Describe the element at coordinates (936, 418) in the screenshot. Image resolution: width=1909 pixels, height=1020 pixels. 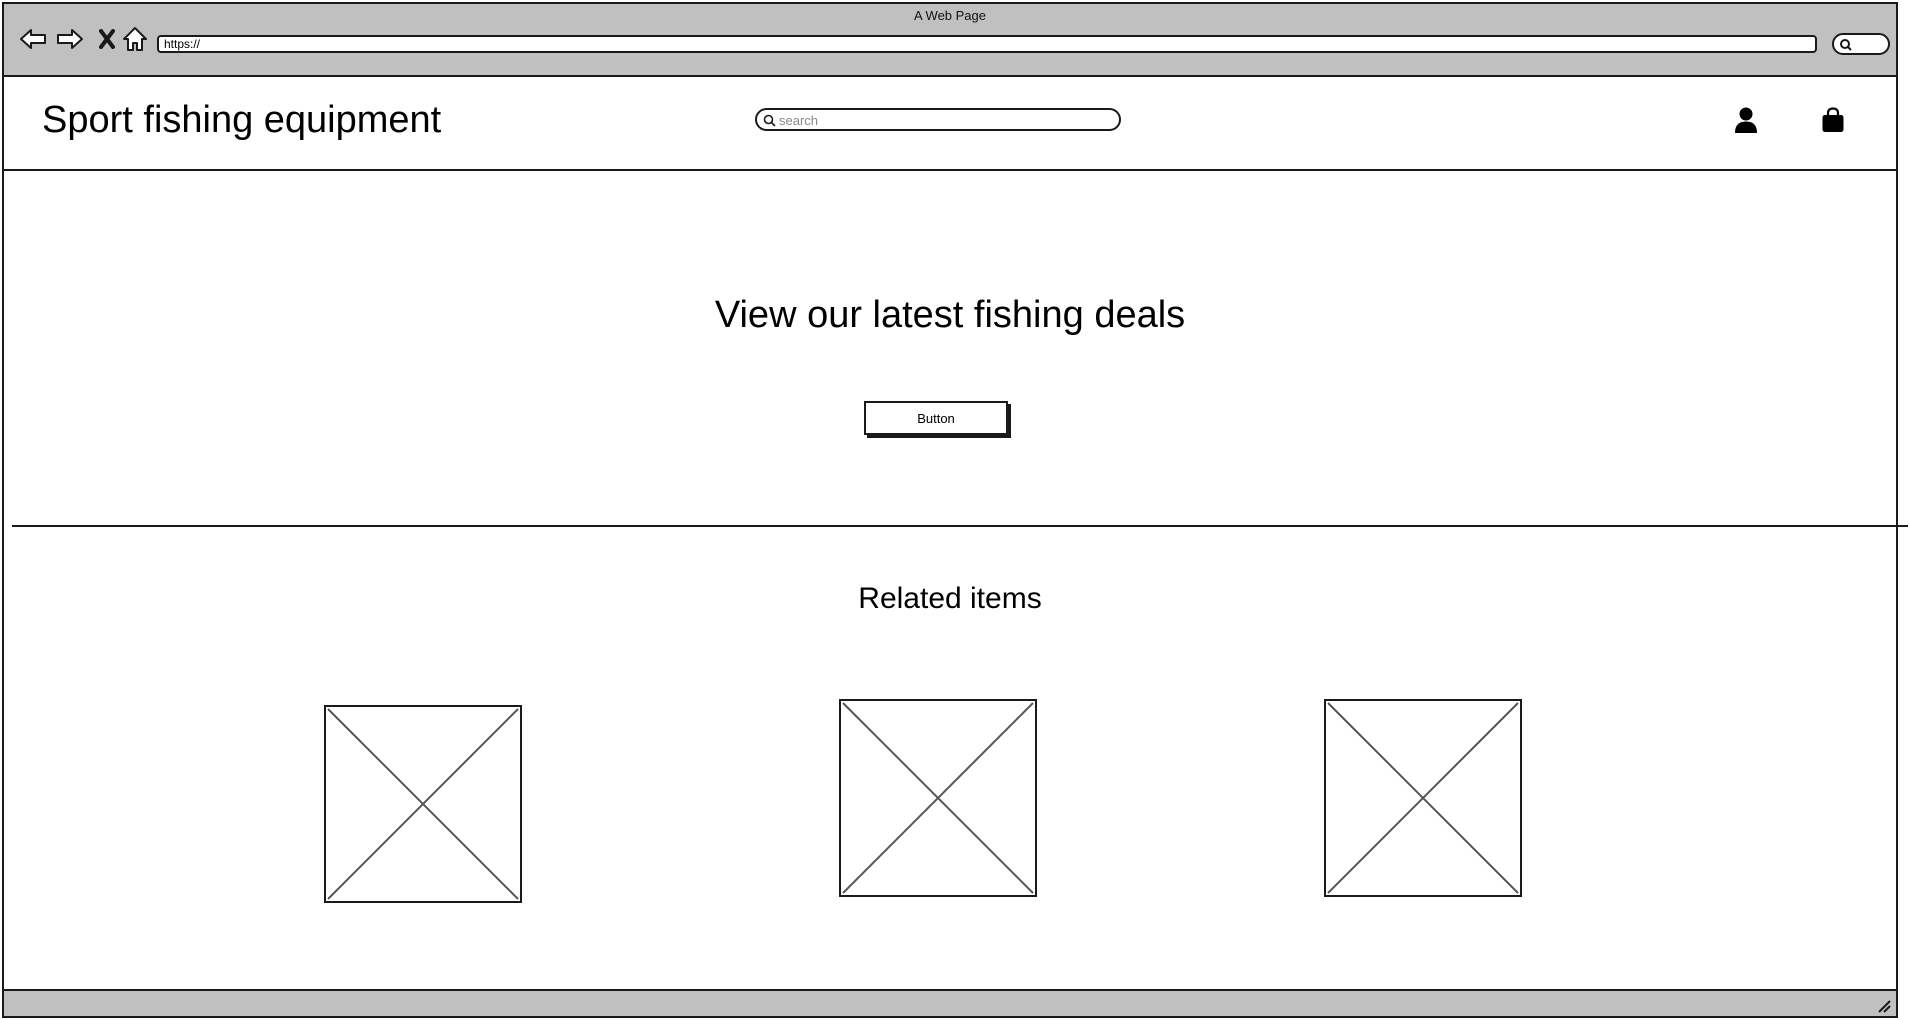
I see `hero-button: Button` at that location.